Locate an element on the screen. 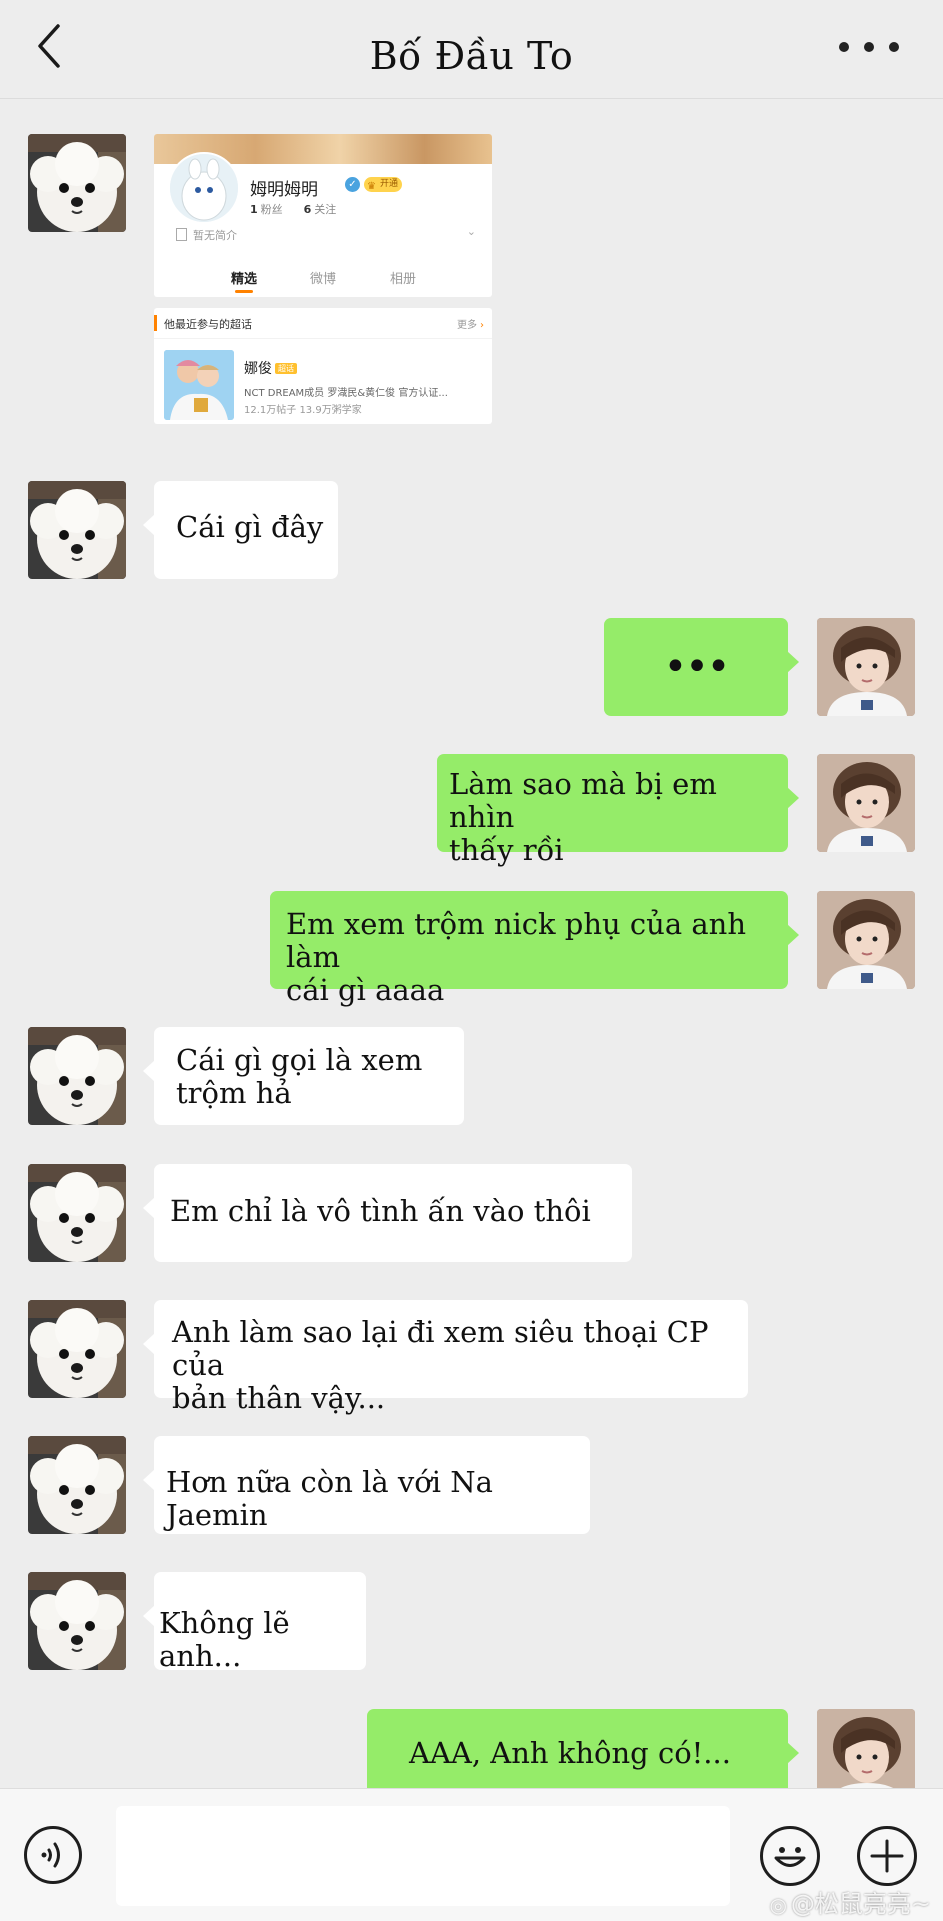 Image resolution: width=943 pixels, height=1921 pixels. tab-album: 相册 is located at coordinates (403, 277).